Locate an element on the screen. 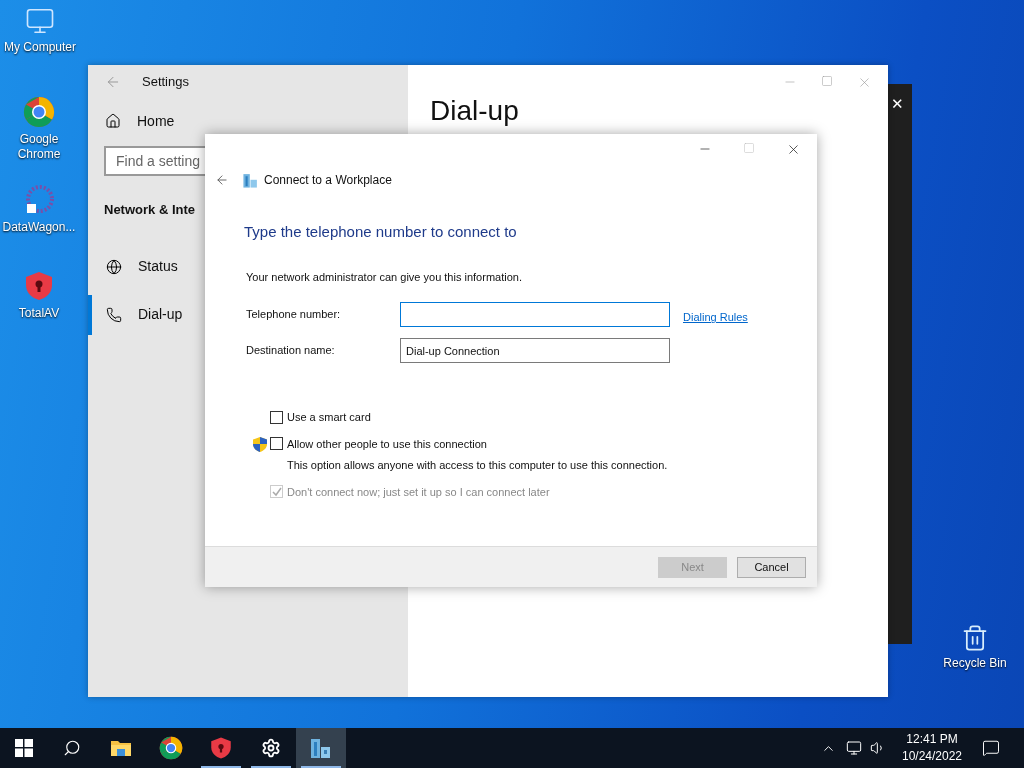 This screenshot has width=1024, height=768. page-heading: Dial-up is located at coordinates (474, 111).